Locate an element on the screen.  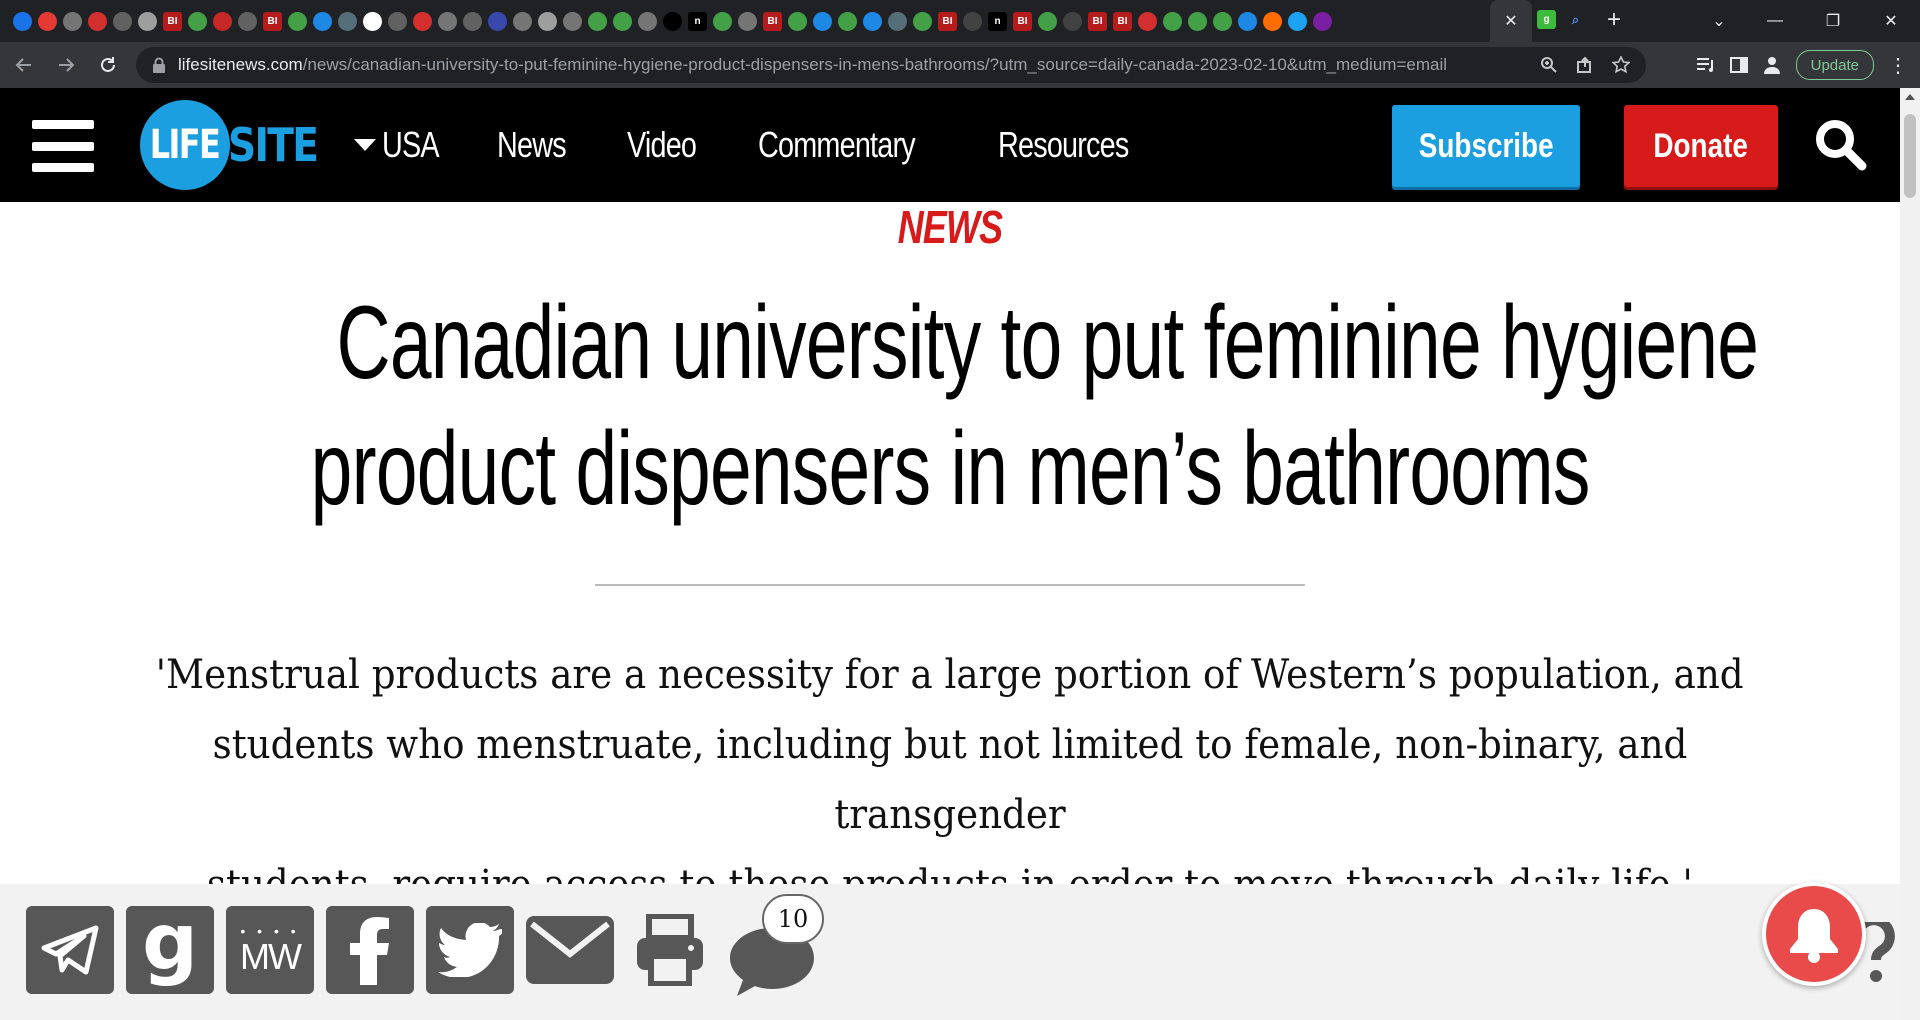
profile-icon is located at coordinates (1772, 65).